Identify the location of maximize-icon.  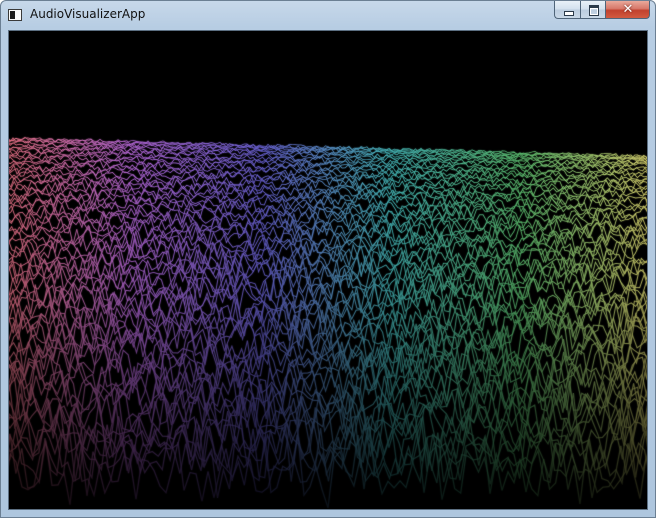
(594, 10).